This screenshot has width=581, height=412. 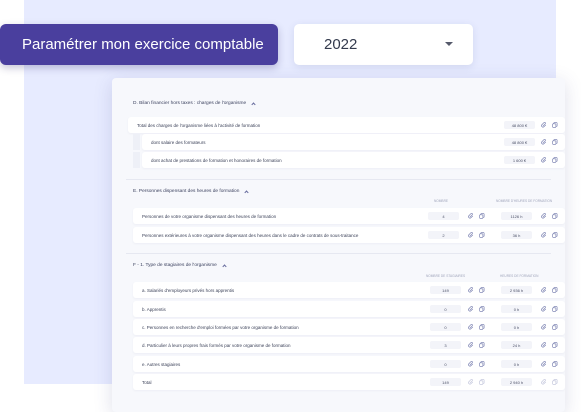 What do you see at coordinates (516, 290) in the screenshot?
I see `value-field: 2 936 h` at bounding box center [516, 290].